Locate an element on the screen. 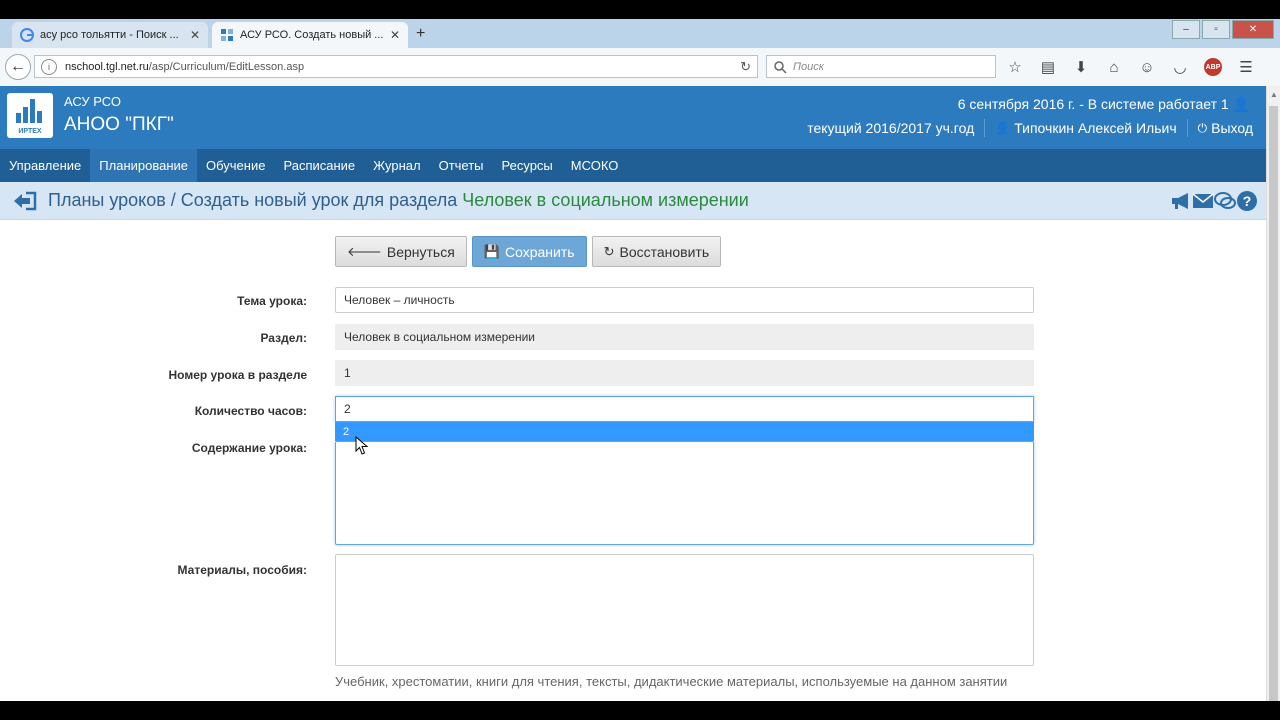  chat-icon is located at coordinates (1225, 201).